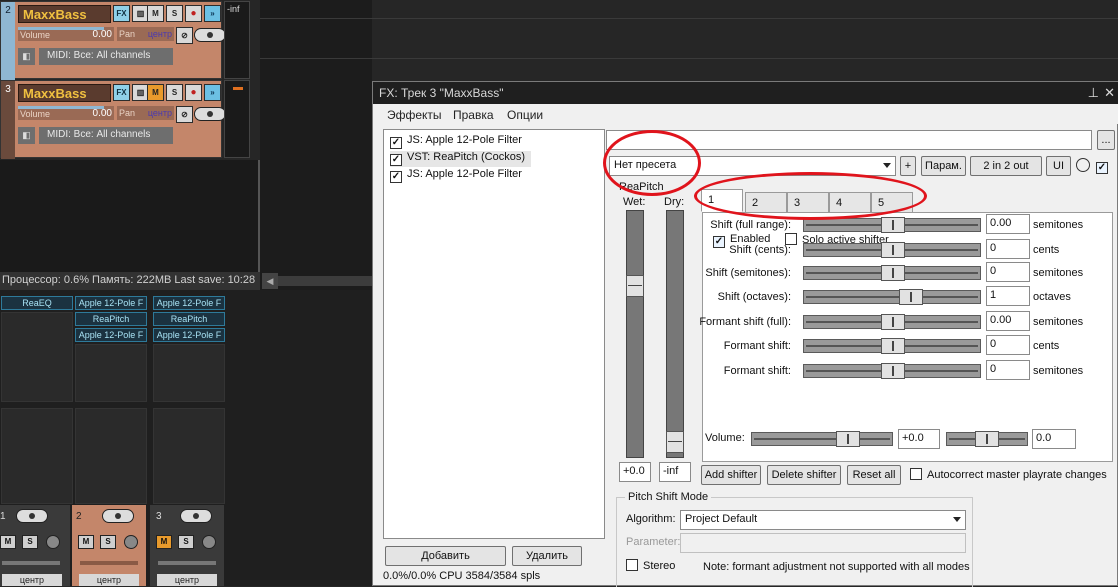 Image resolution: width=1118 pixels, height=587 pixels. What do you see at coordinates (1083, 165) in the screenshot?
I see `dry-wet-knob` at bounding box center [1083, 165].